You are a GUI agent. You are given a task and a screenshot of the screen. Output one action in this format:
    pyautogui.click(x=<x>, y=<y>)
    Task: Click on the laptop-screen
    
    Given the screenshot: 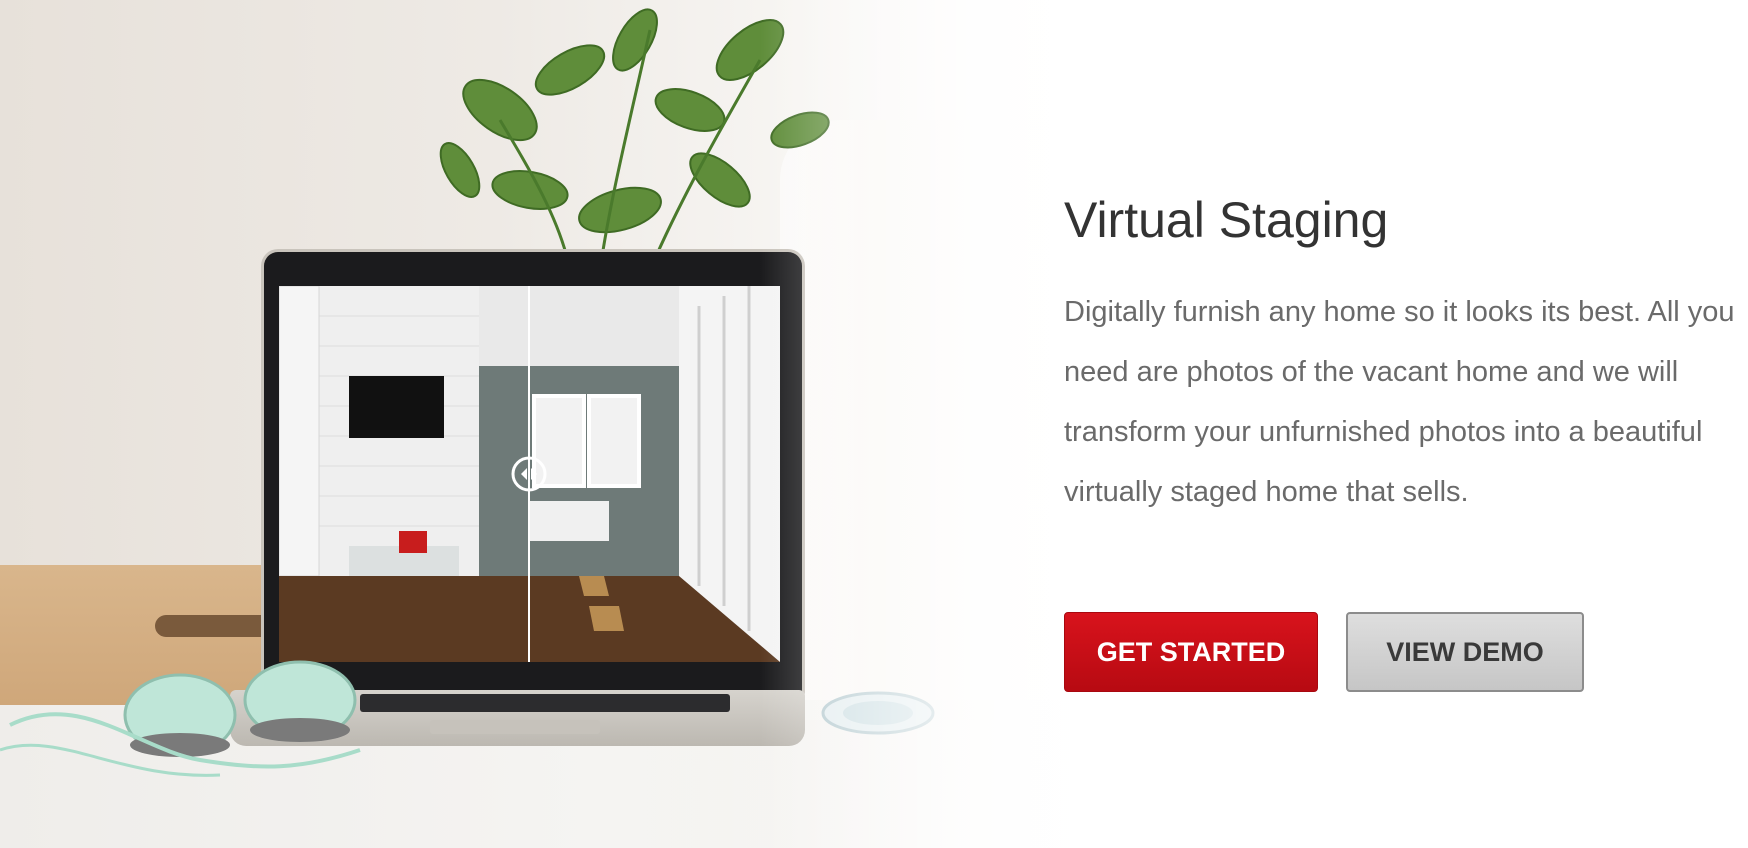 What is the action you would take?
    pyautogui.click(x=529, y=474)
    